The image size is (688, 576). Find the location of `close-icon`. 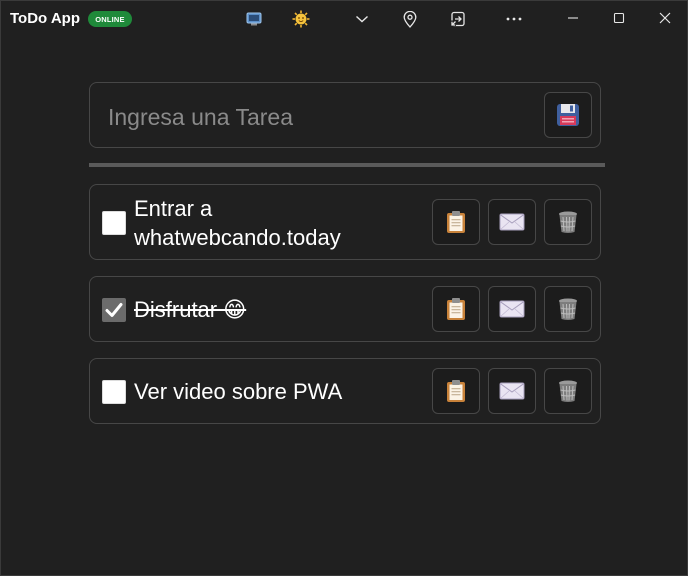

close-icon is located at coordinates (665, 18).